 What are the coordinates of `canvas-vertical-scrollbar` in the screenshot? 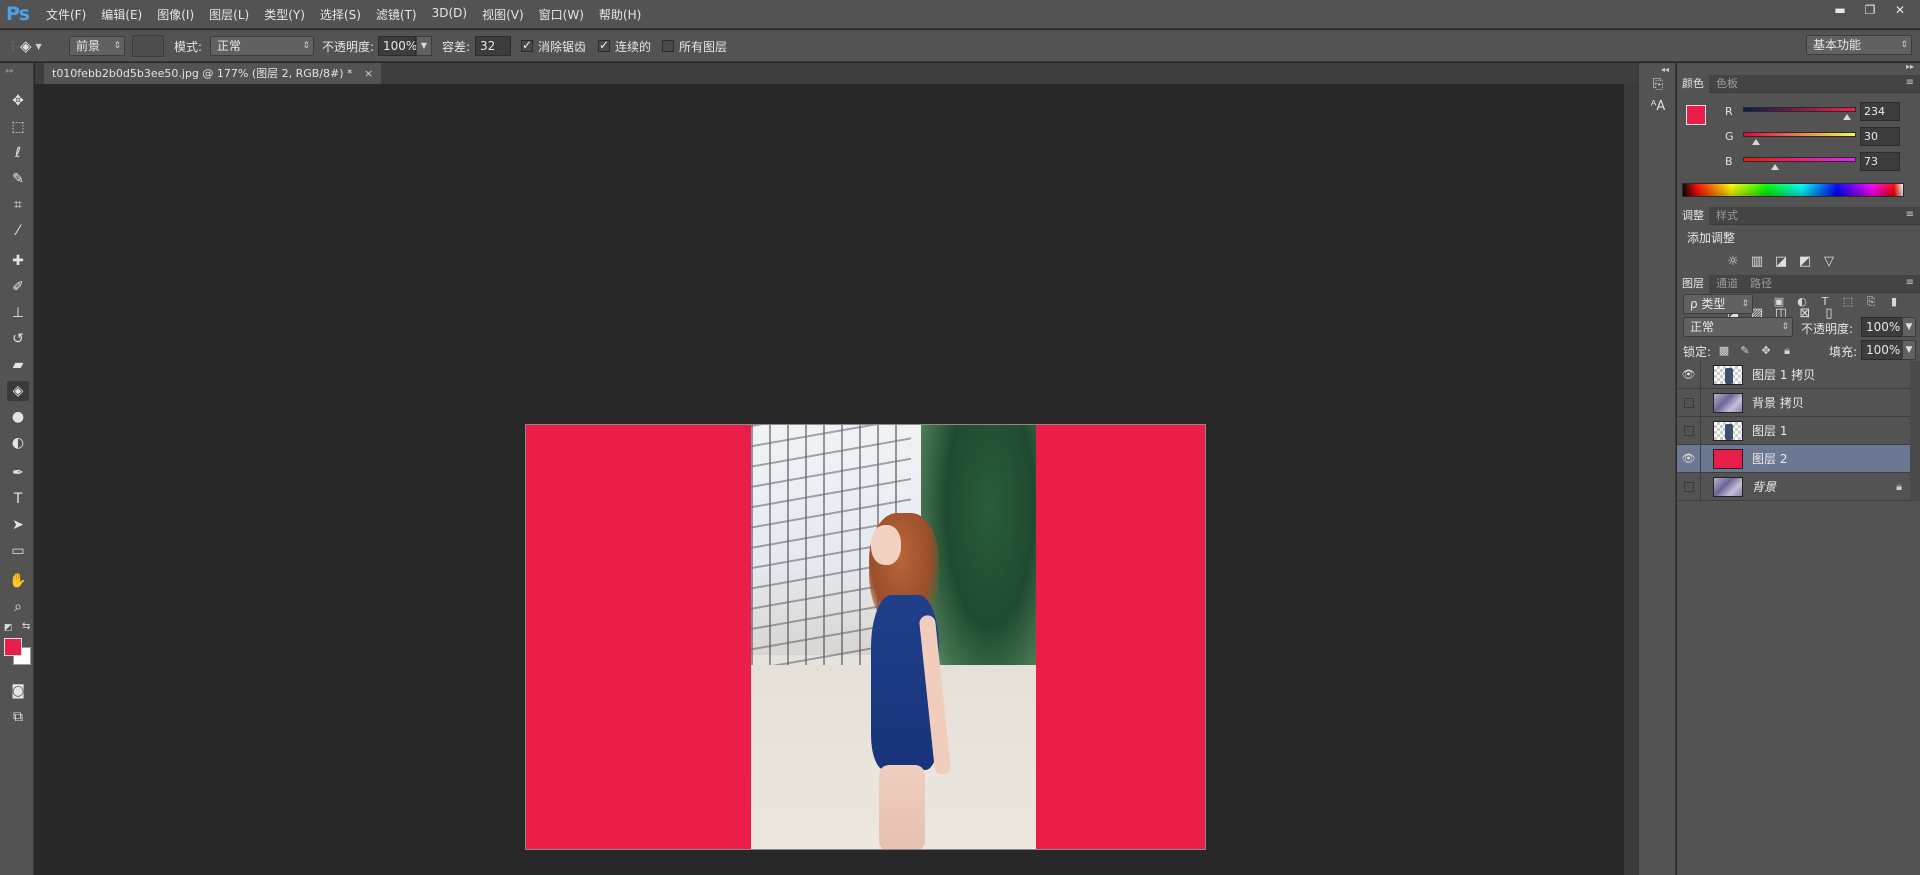 It's located at (1630, 479).